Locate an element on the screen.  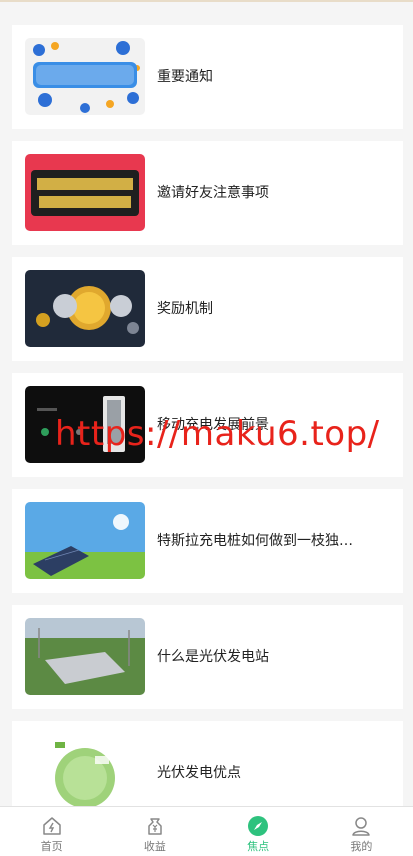
tab-earnings-label: 收益 is located at coordinates (154, 846).